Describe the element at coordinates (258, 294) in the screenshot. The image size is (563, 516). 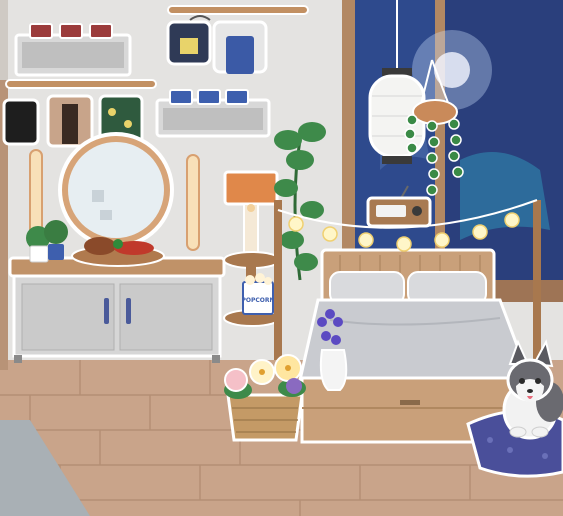
I see `popcorn-box: POPCORN` at that location.